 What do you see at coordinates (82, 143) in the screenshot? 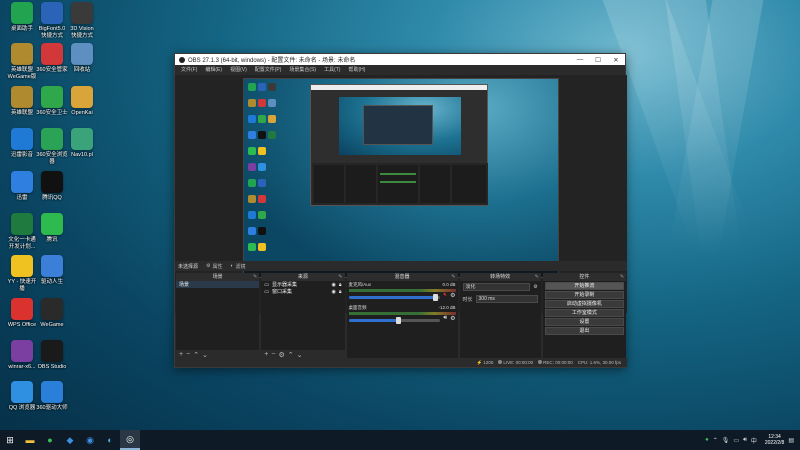
I see `desktop-shortcut: Nav10.pl` at bounding box center [82, 143].